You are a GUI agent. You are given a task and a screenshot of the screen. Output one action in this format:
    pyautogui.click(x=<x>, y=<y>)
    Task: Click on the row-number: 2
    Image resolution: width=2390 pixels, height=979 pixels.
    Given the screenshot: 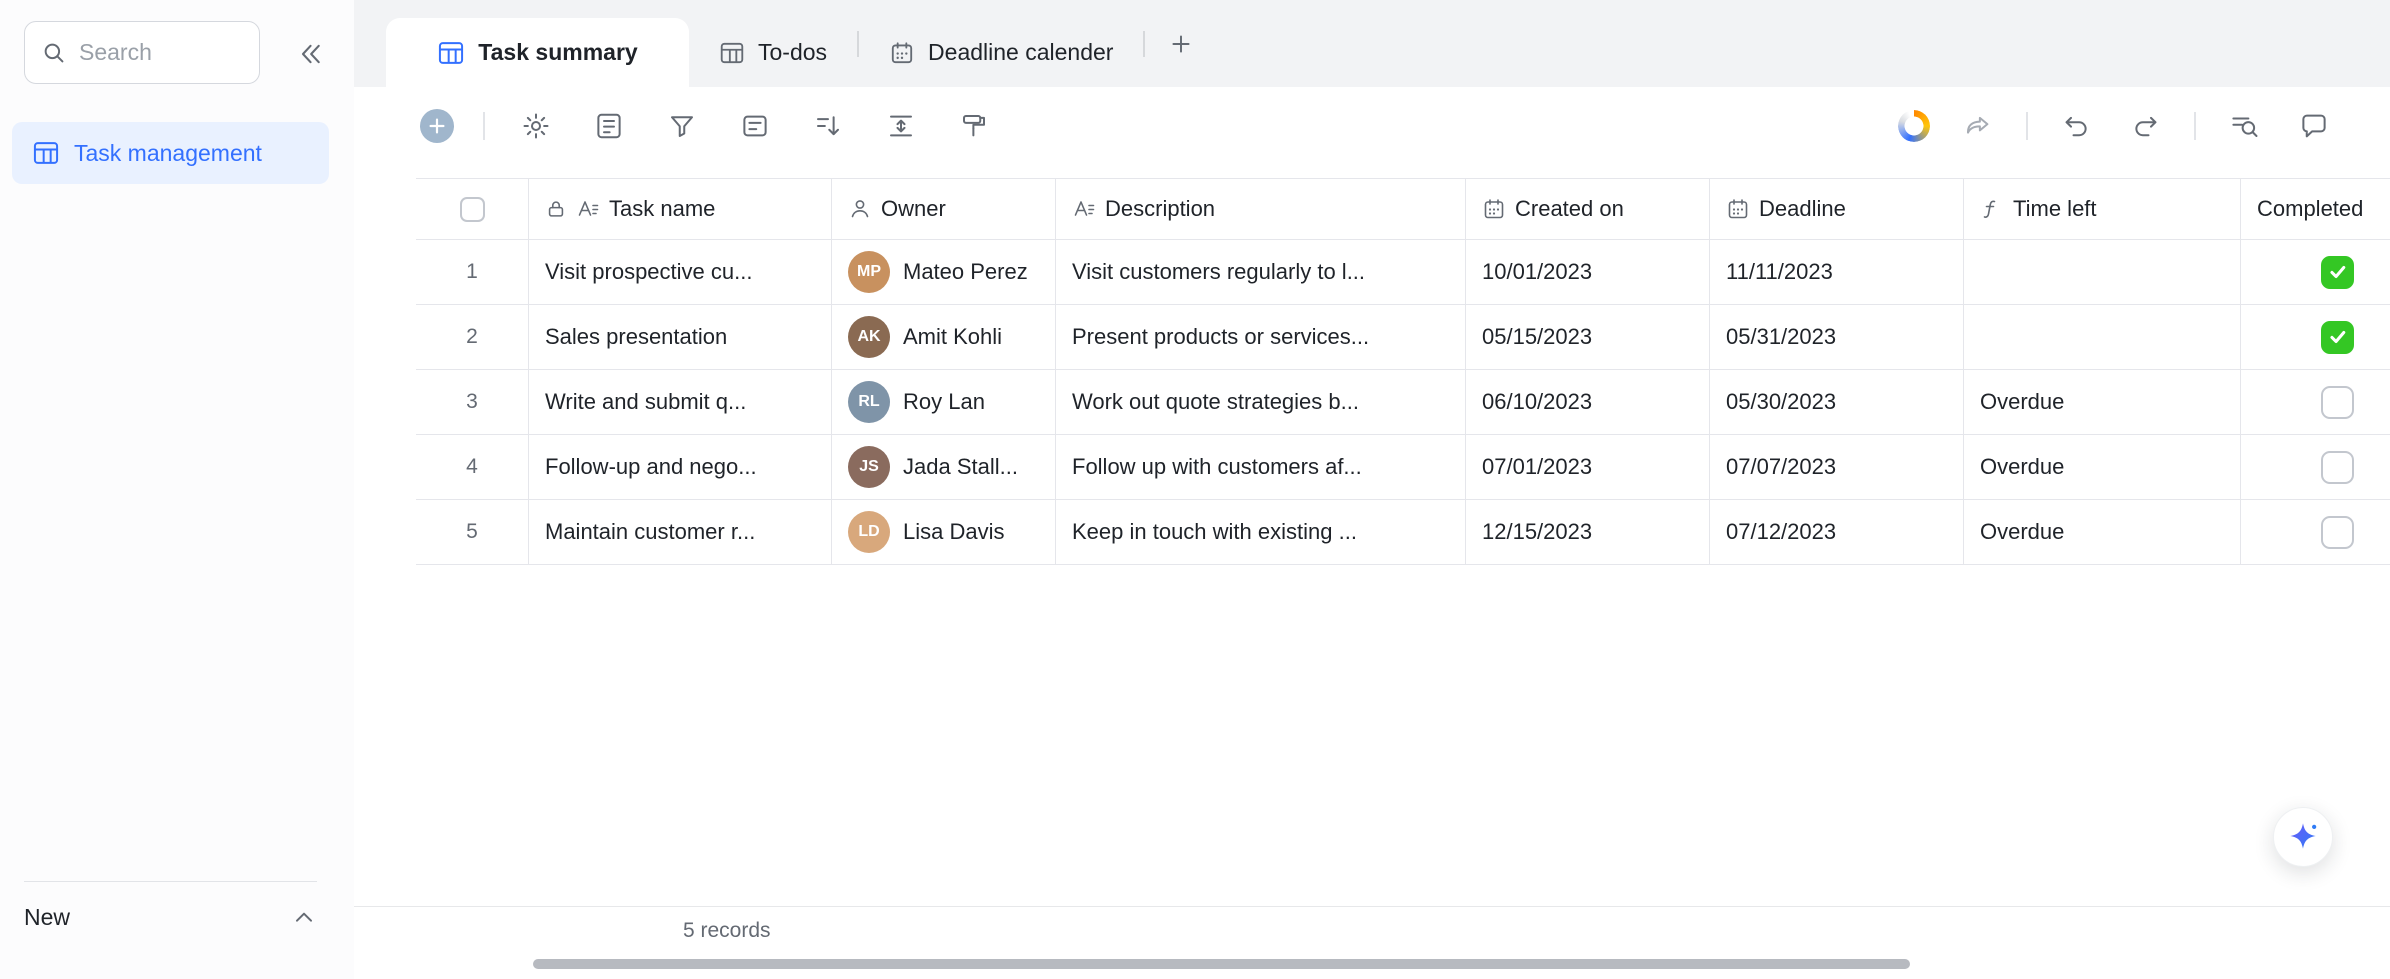 What is the action you would take?
    pyautogui.click(x=472, y=337)
    